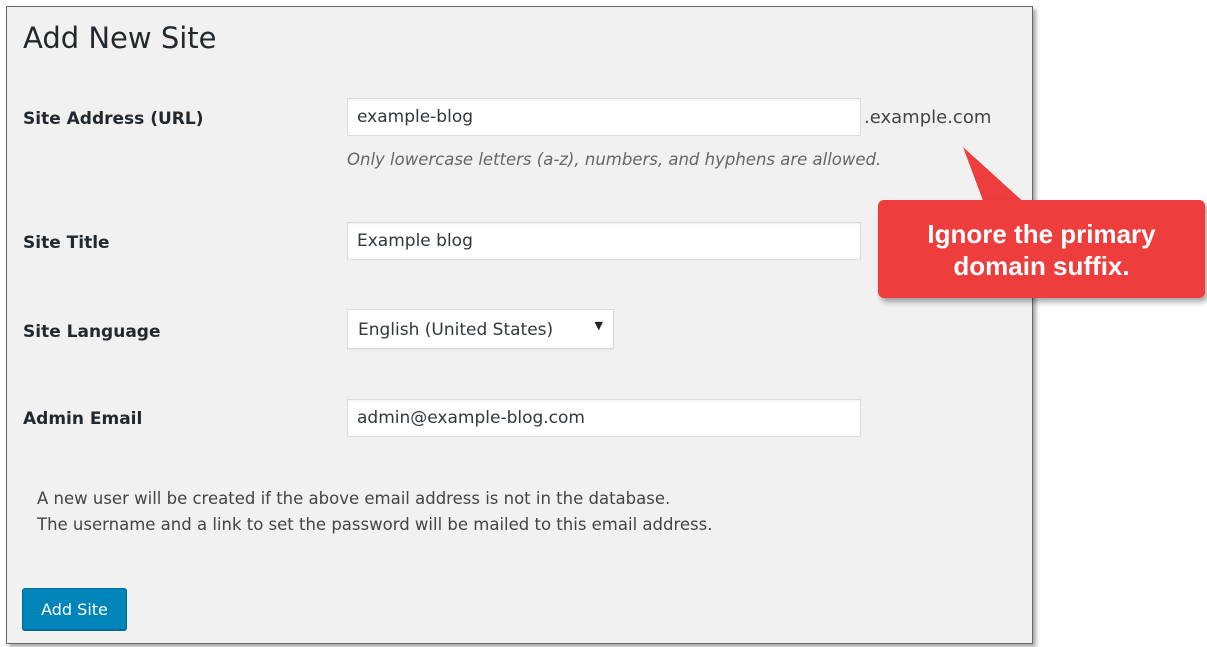 The width and height of the screenshot is (1207, 647). Describe the element at coordinates (120, 38) in the screenshot. I see `page-title: Add New Site` at that location.